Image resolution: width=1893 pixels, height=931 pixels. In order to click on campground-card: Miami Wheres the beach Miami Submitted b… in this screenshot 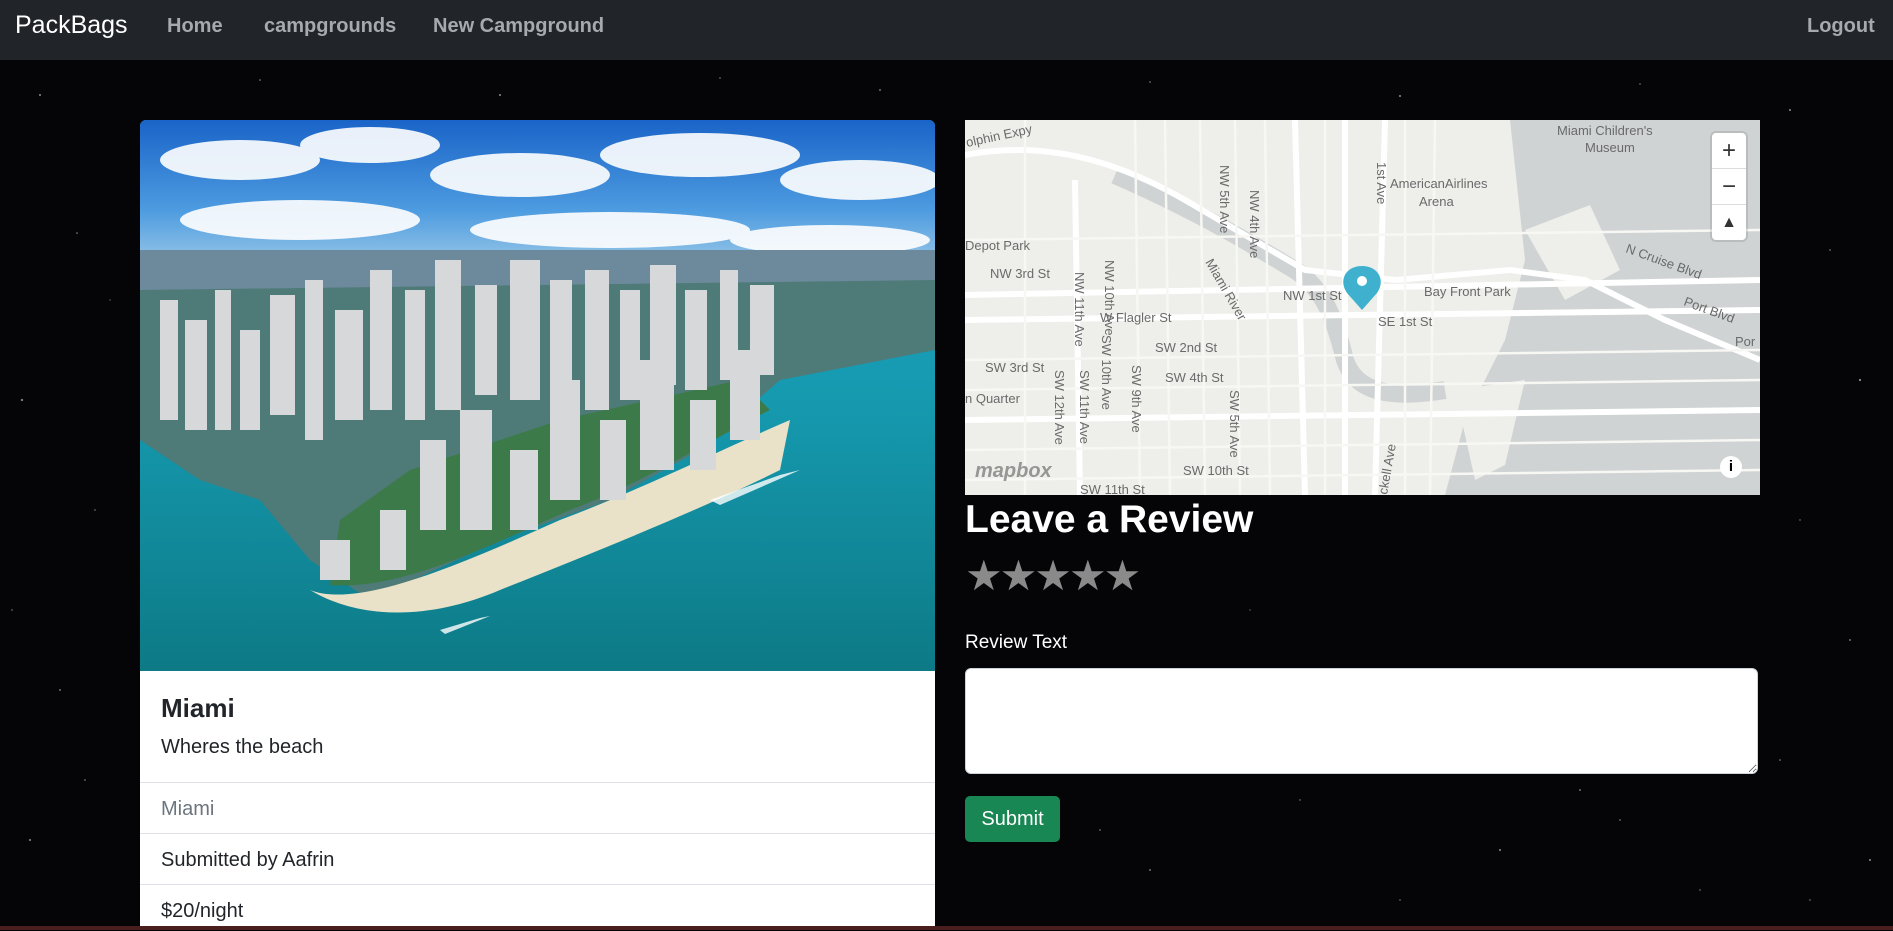, I will do `click(537, 800)`.